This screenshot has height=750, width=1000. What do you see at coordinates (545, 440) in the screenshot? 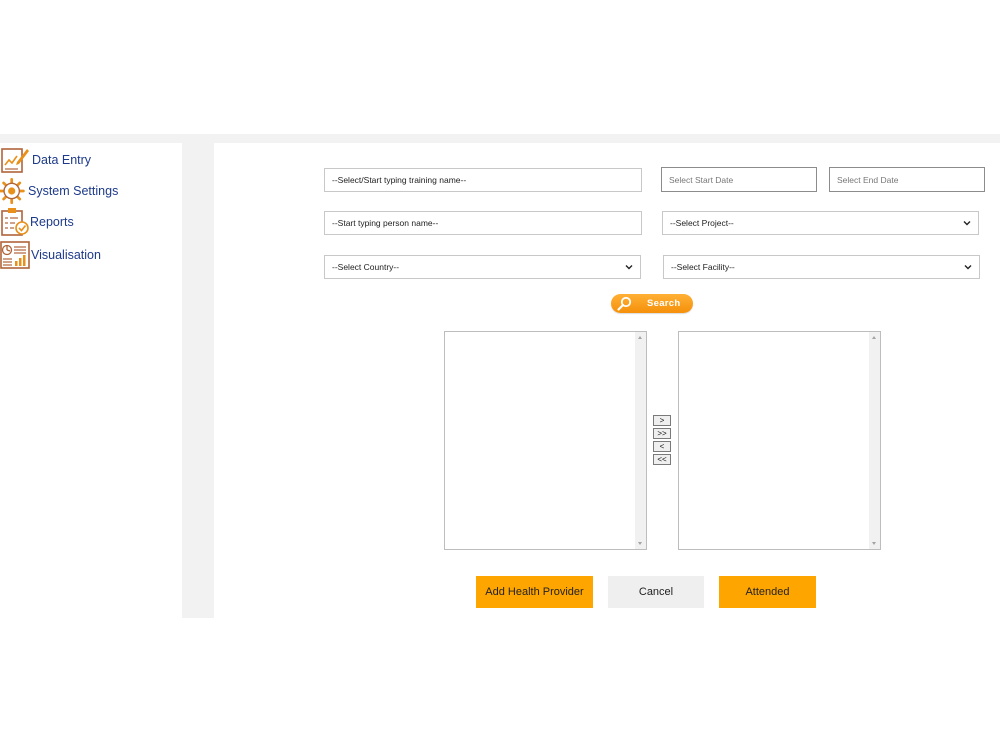
I see `available-list` at bounding box center [545, 440].